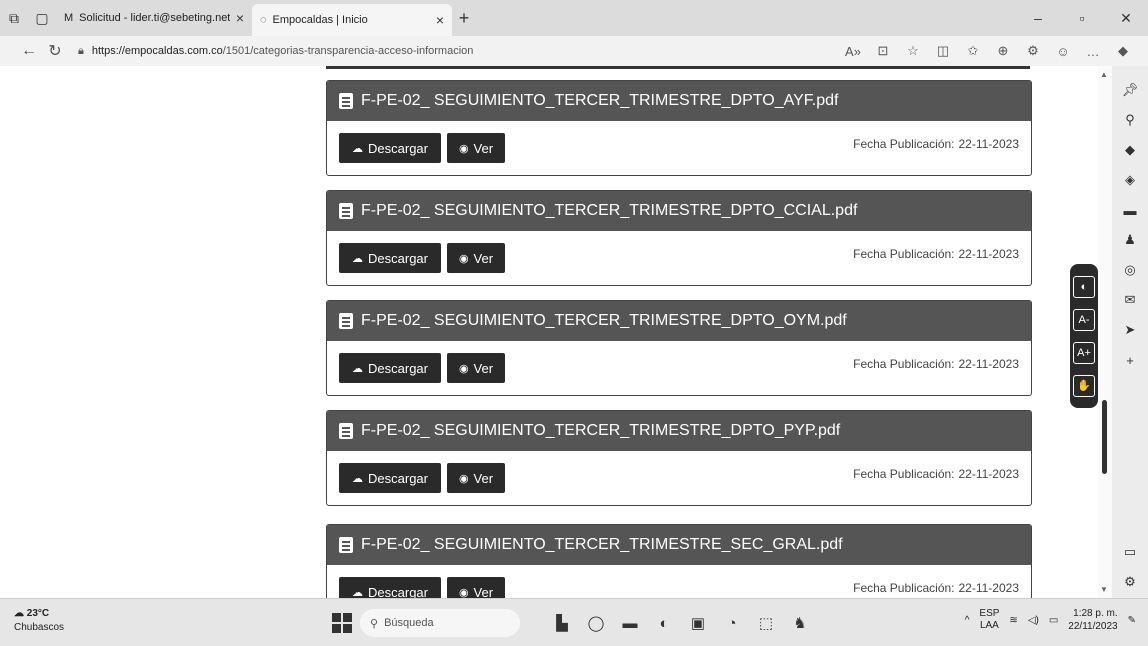 Image resolution: width=1148 pixels, height=646 pixels. What do you see at coordinates (596, 623) in the screenshot?
I see `chat-icon: ◯` at bounding box center [596, 623].